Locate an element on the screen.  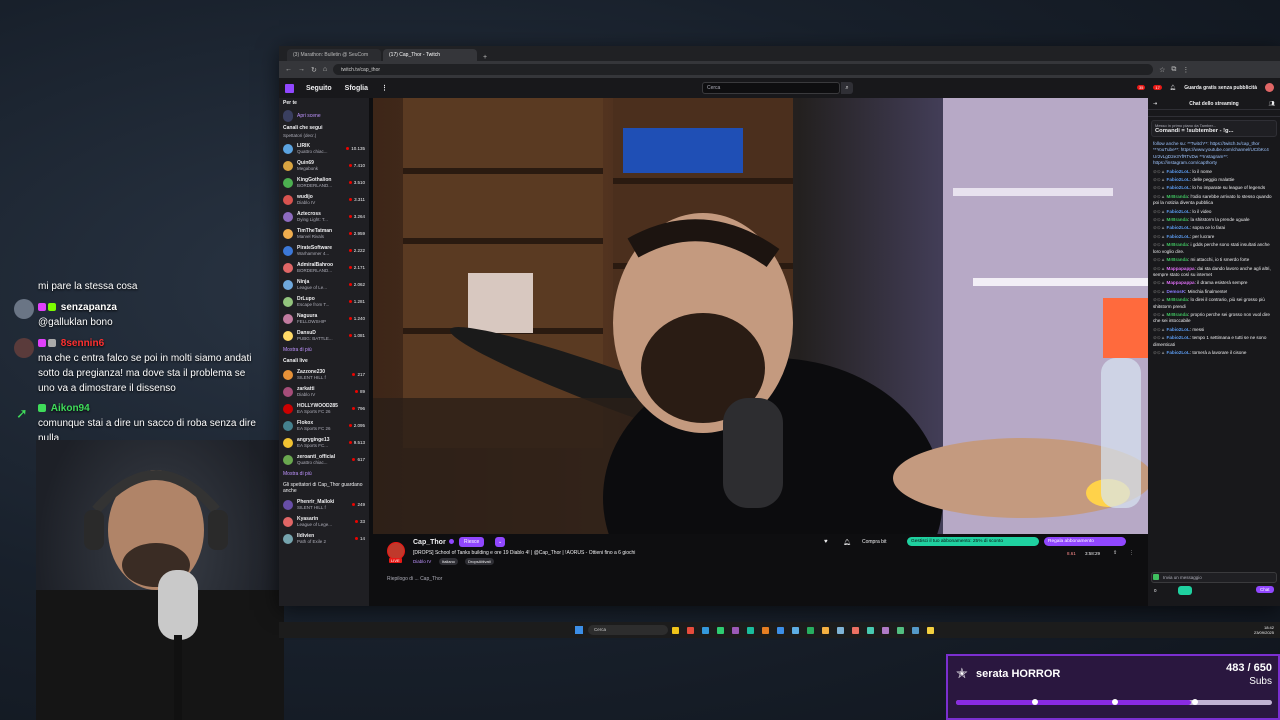
points-icon is located at coordinates (1185, 590).